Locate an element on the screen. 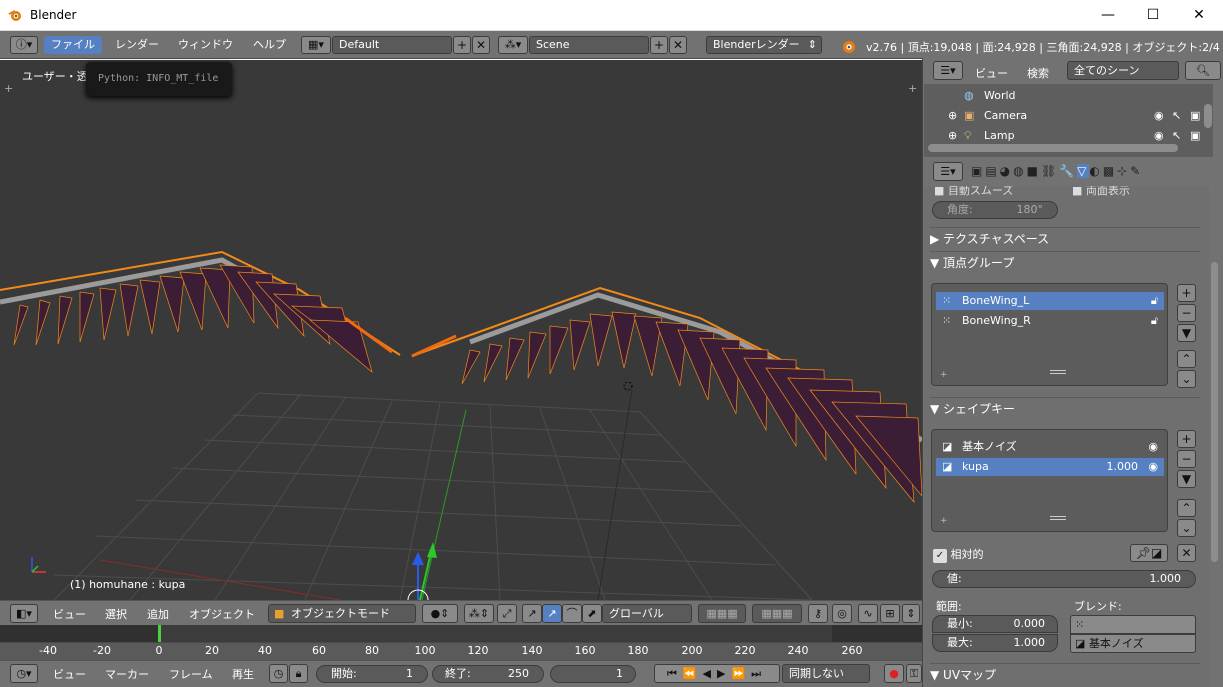 The height and width of the screenshot is (687, 1223). outliner-item-camera: ⊕ ▣ Camera ◉ ↖ ▣ is located at coordinates (1068, 116).